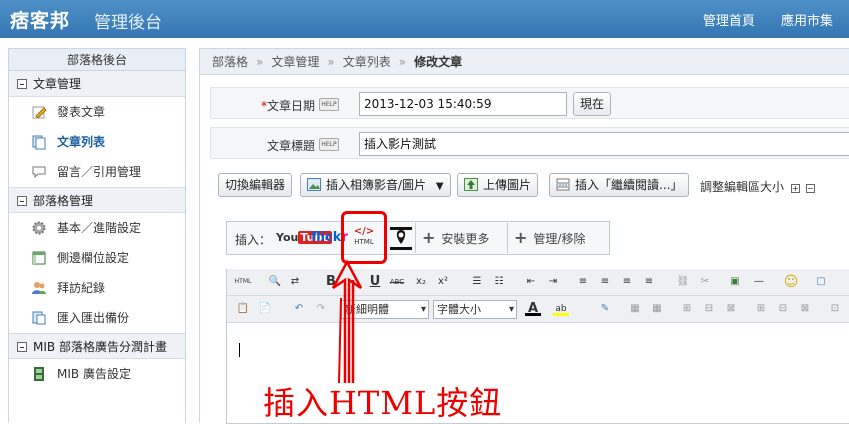  I want to click on insert-album-button: 插入相簿影音/圖片 ▼, so click(375, 185).